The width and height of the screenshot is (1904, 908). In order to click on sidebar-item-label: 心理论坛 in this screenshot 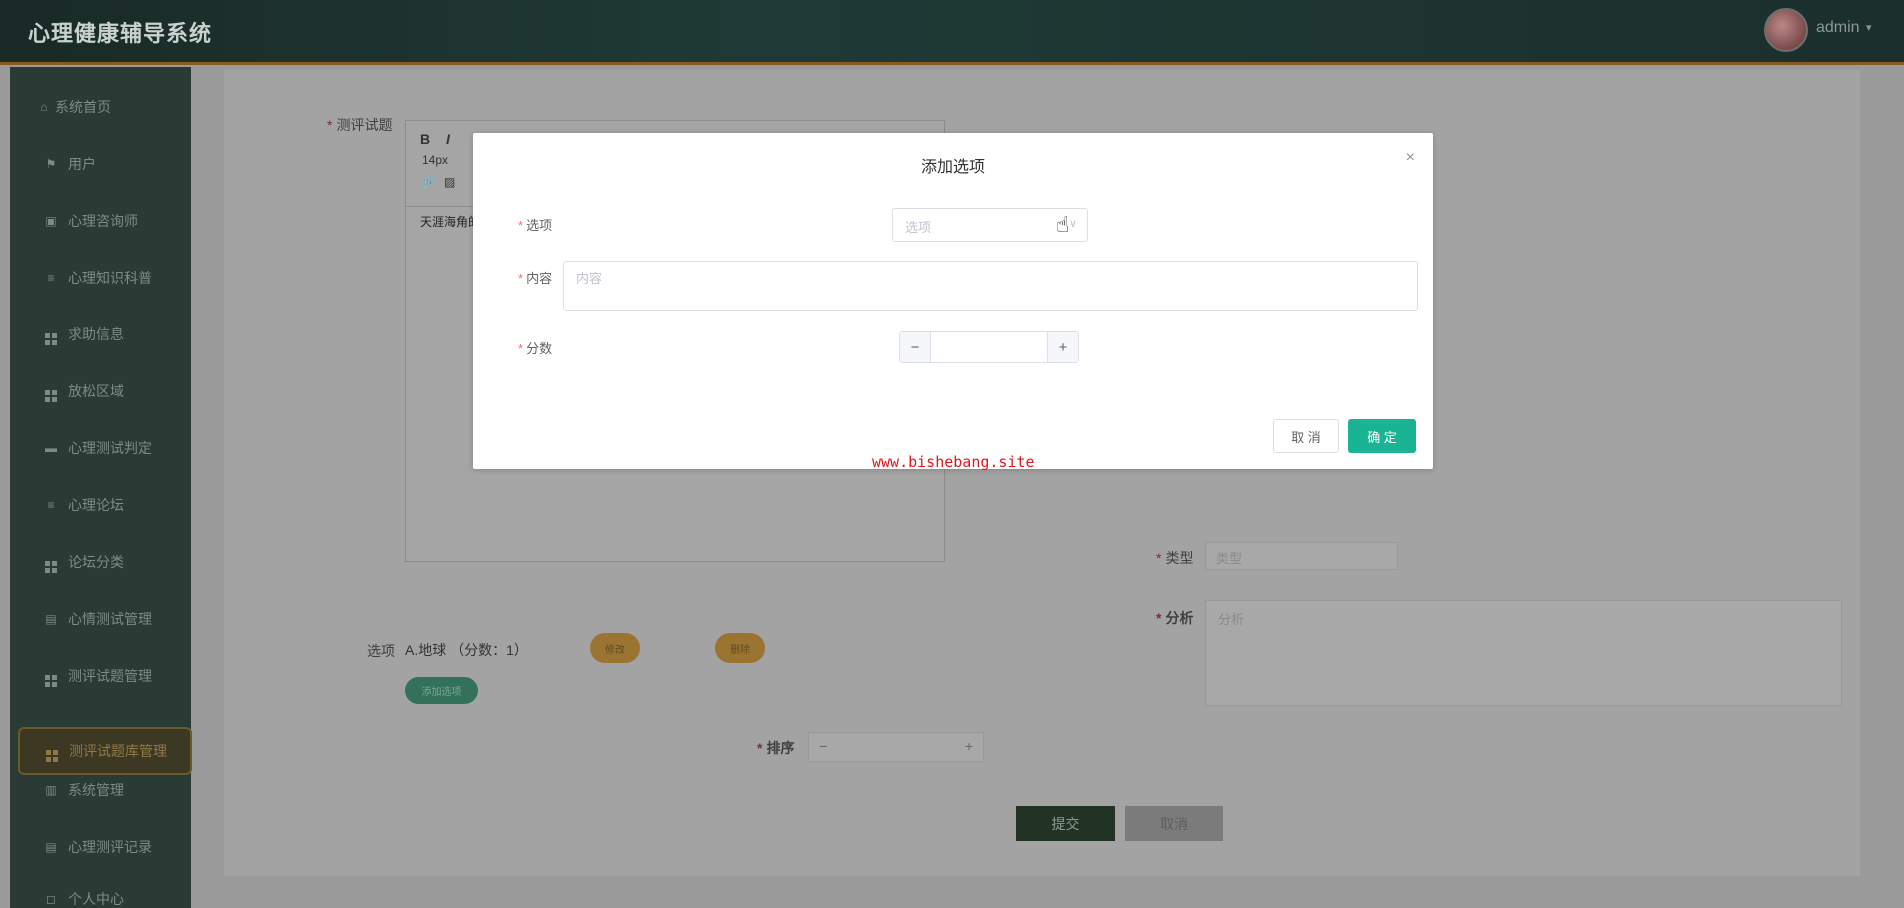, I will do `click(96, 505)`.